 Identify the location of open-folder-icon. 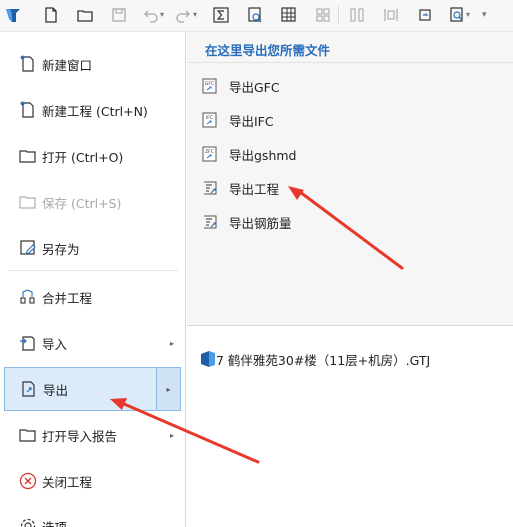
(85, 15).